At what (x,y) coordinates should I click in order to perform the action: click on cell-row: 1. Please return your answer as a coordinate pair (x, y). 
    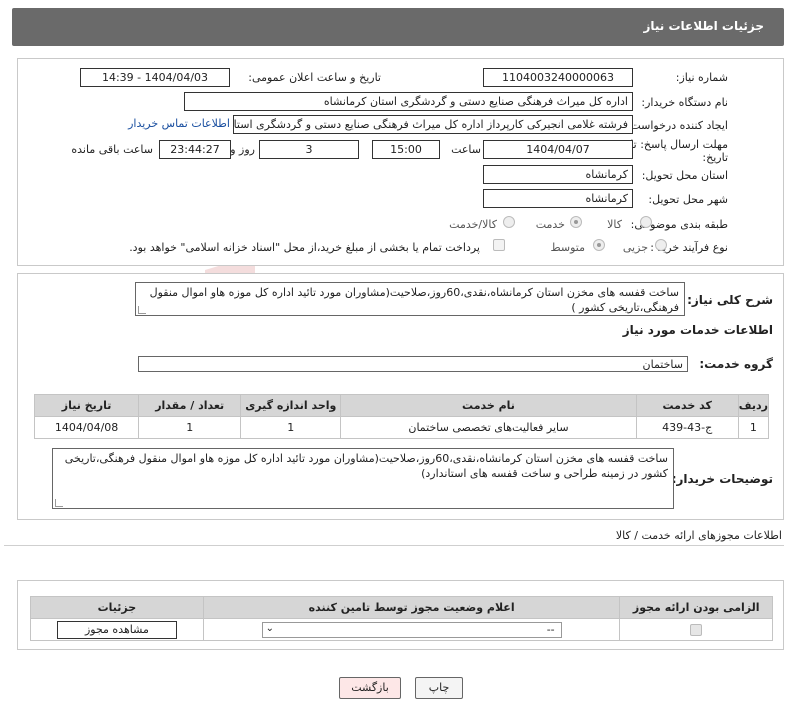
    Looking at the image, I should click on (753, 427).